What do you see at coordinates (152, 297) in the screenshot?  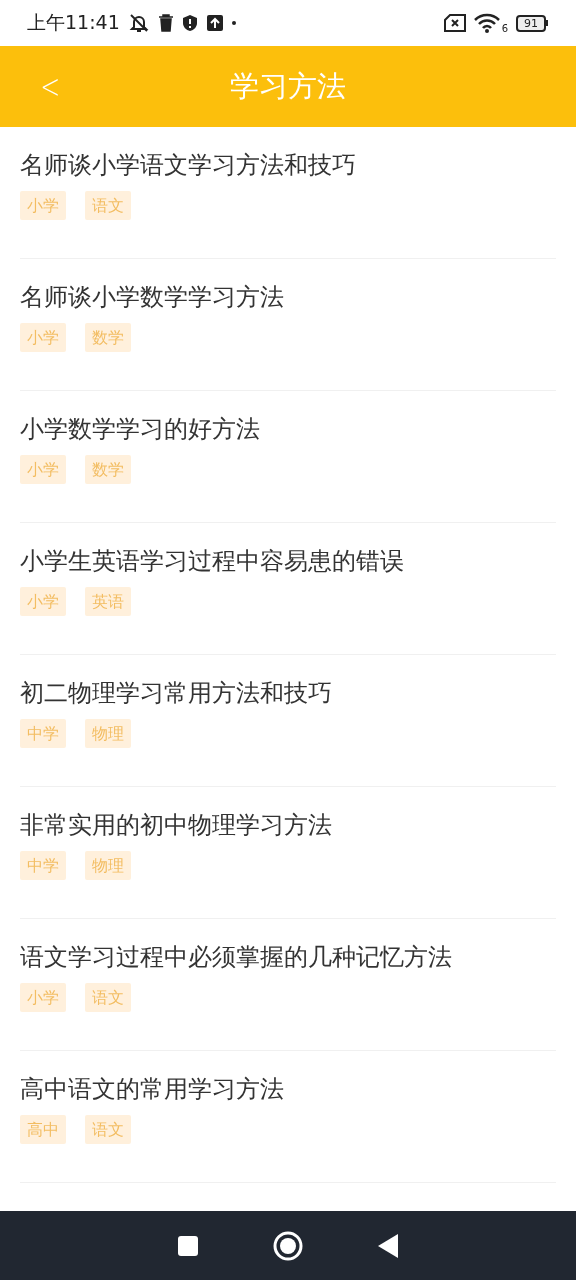 I see `article-title: 名师谈小学数学学习方法` at bounding box center [152, 297].